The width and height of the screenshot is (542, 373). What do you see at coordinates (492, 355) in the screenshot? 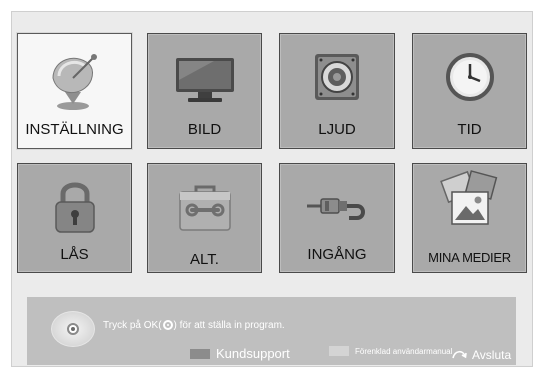
I see `exit-label: Avsluta` at bounding box center [492, 355].